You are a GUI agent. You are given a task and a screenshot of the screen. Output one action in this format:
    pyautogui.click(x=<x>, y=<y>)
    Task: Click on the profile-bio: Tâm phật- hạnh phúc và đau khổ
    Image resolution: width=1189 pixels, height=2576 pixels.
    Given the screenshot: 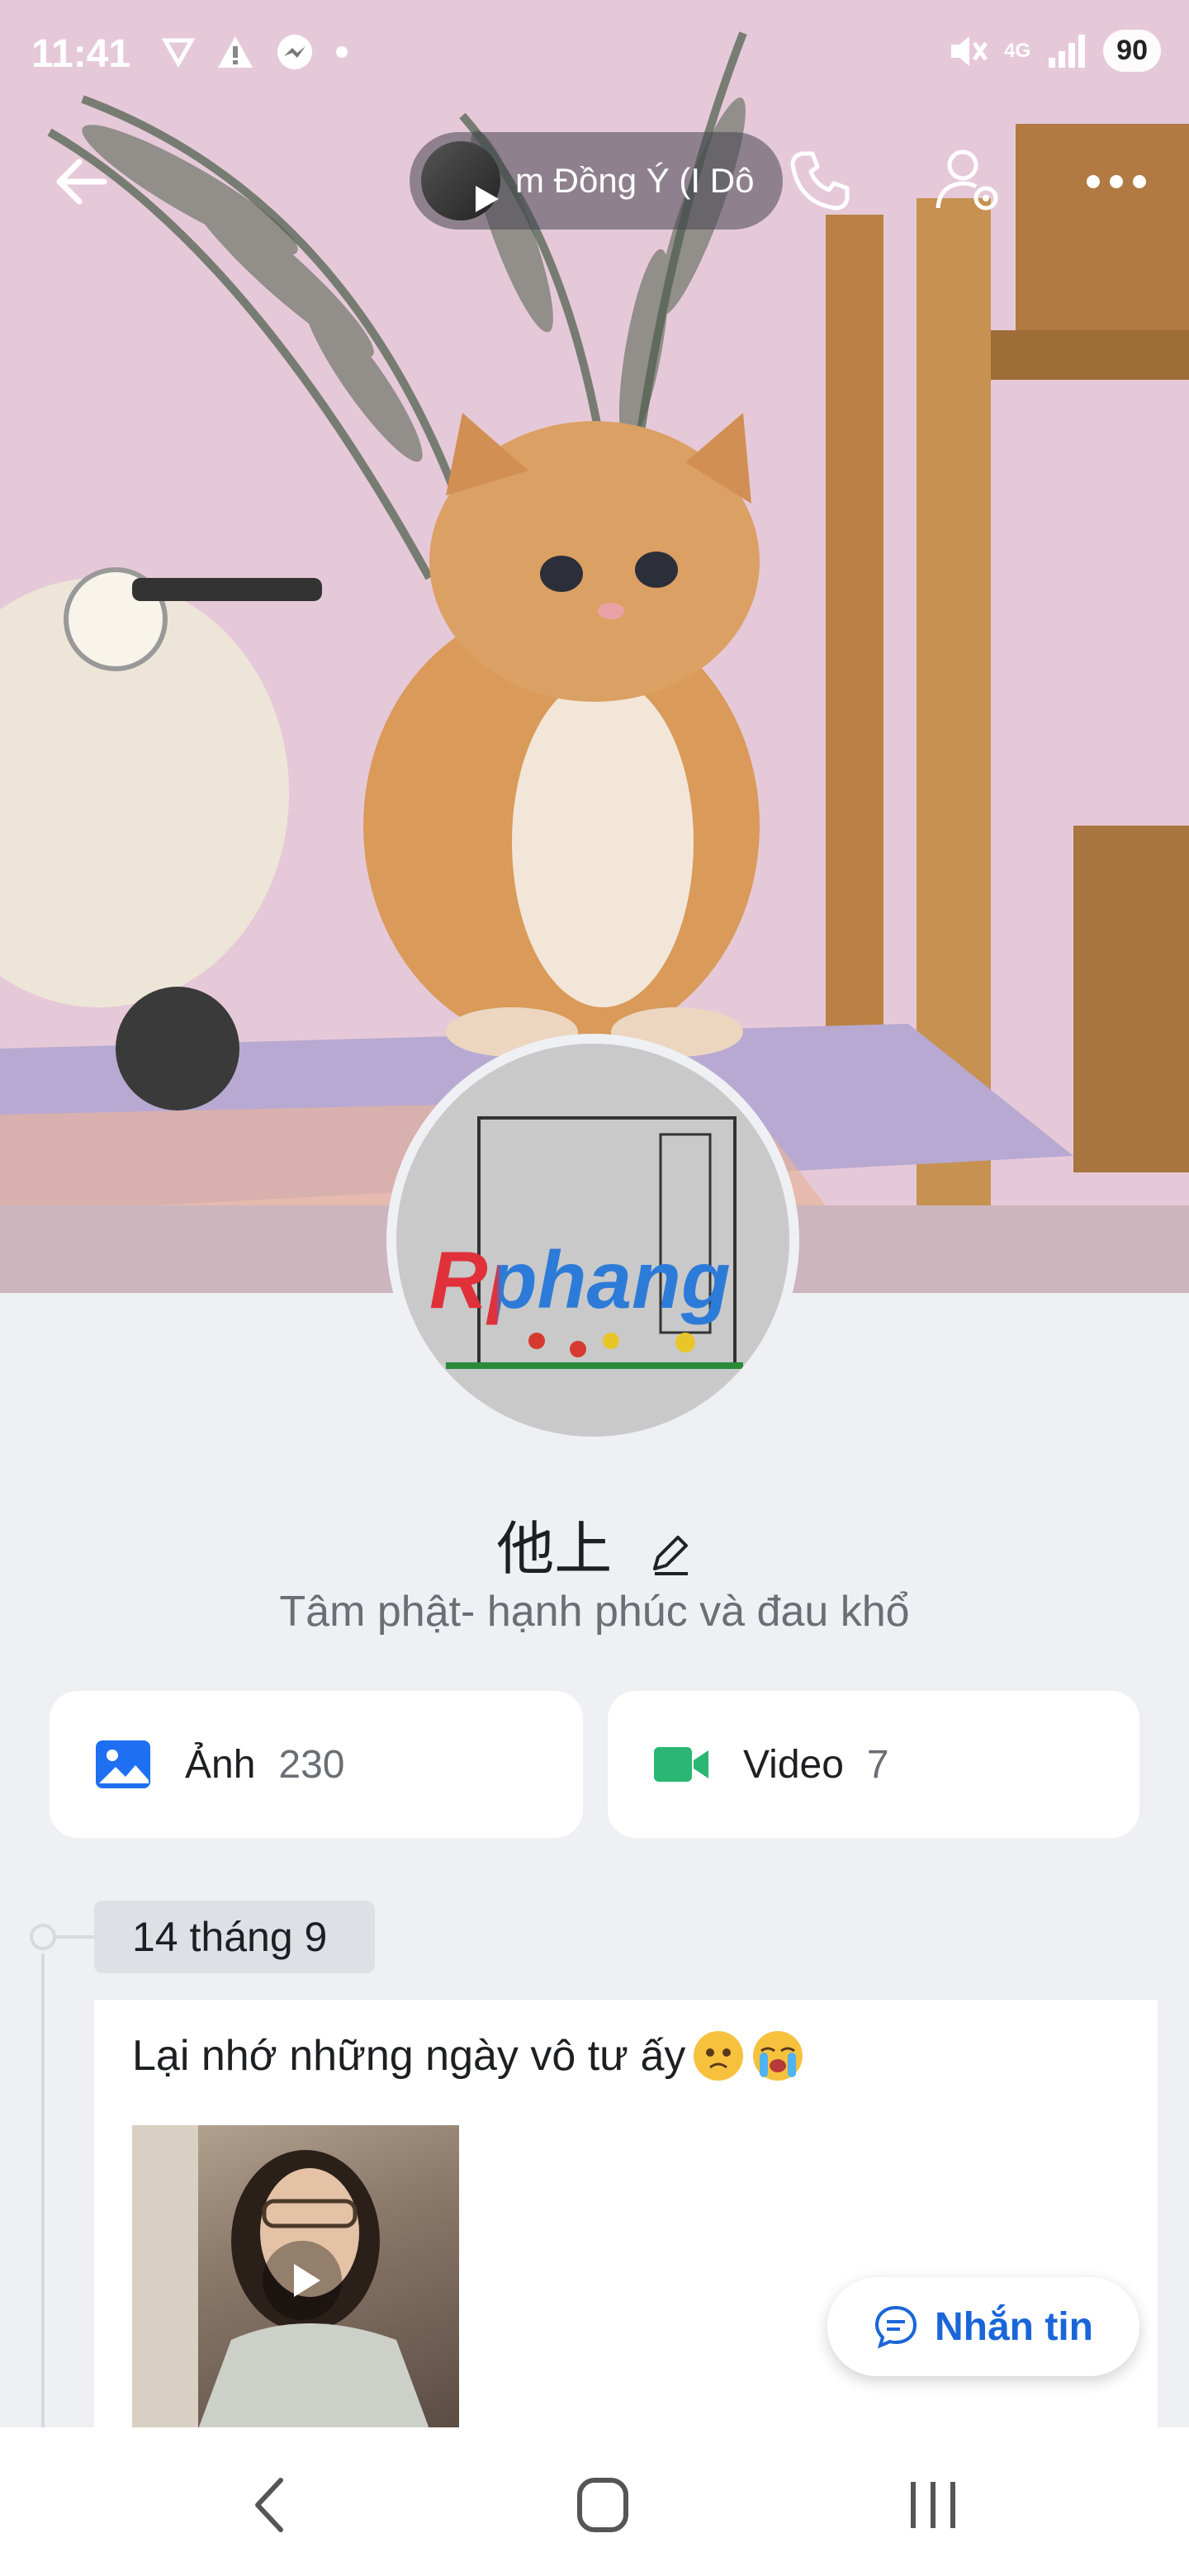 What is the action you would take?
    pyautogui.click(x=594, y=1612)
    